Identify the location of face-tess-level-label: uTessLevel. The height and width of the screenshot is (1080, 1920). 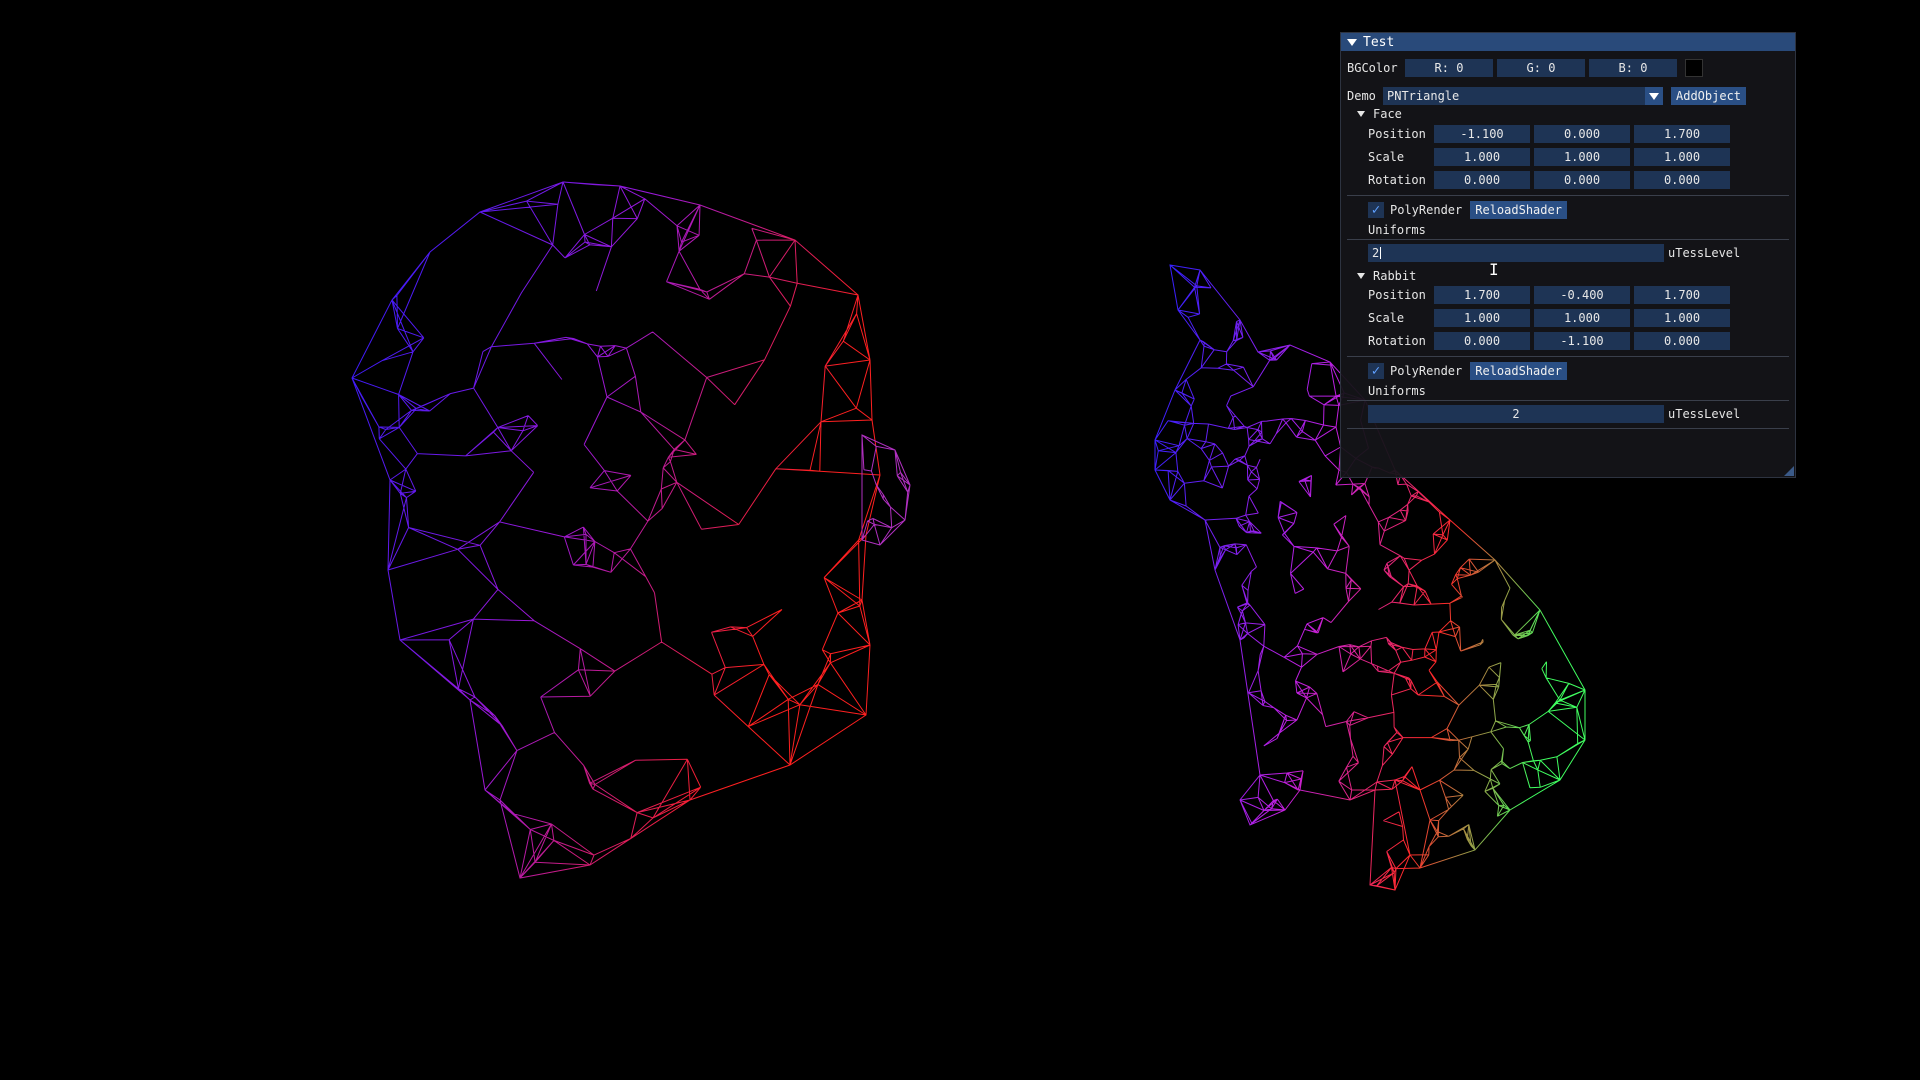
(1704, 253).